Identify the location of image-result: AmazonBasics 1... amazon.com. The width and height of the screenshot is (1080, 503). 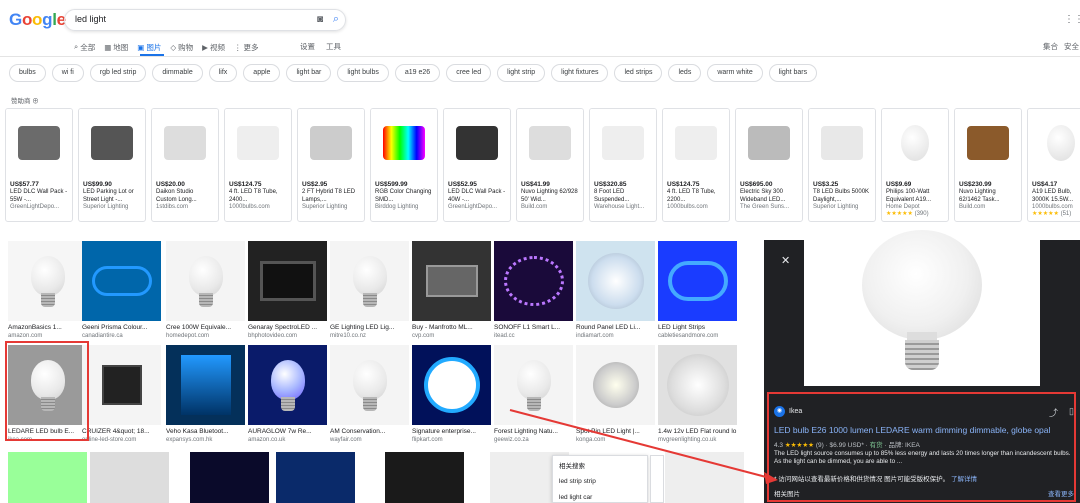
(47, 290).